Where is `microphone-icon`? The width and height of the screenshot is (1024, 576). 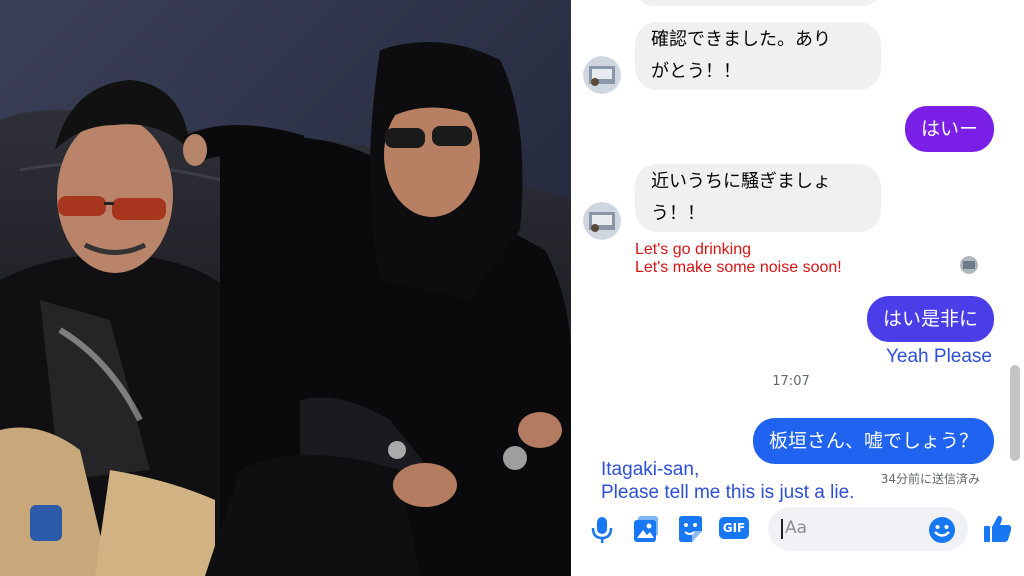
microphone-icon is located at coordinates (602, 531).